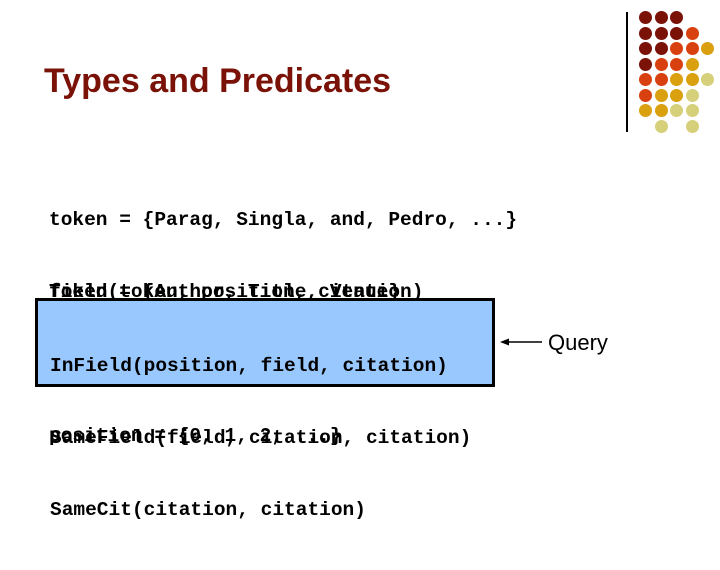 Image resolution: width=720 pixels, height=570 pixels. Describe the element at coordinates (521, 342) in the screenshot. I see `arrow-left-icon` at that location.